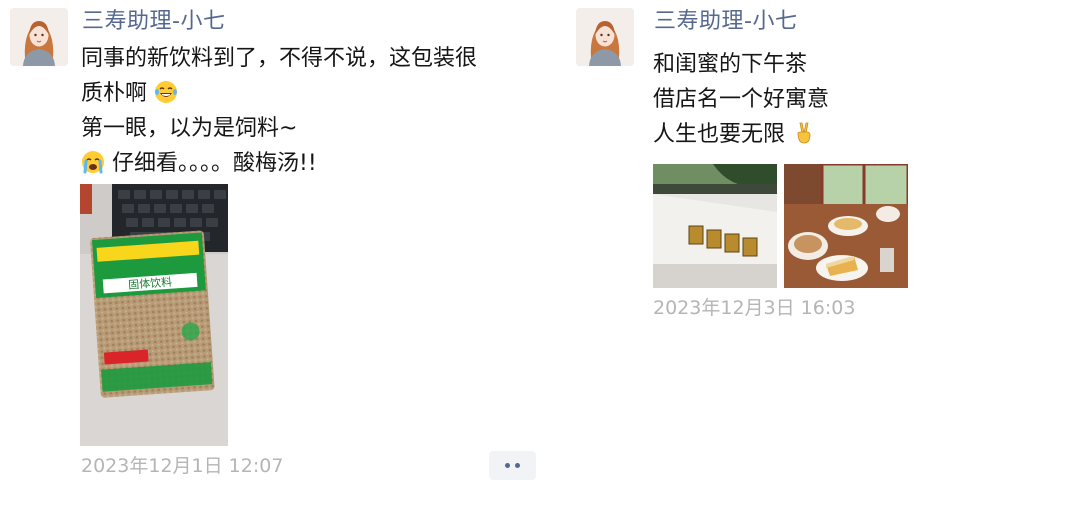 The height and width of the screenshot is (518, 1080). I want to click on post-timestamp: 2023年12月1日 12:07, so click(182, 466).